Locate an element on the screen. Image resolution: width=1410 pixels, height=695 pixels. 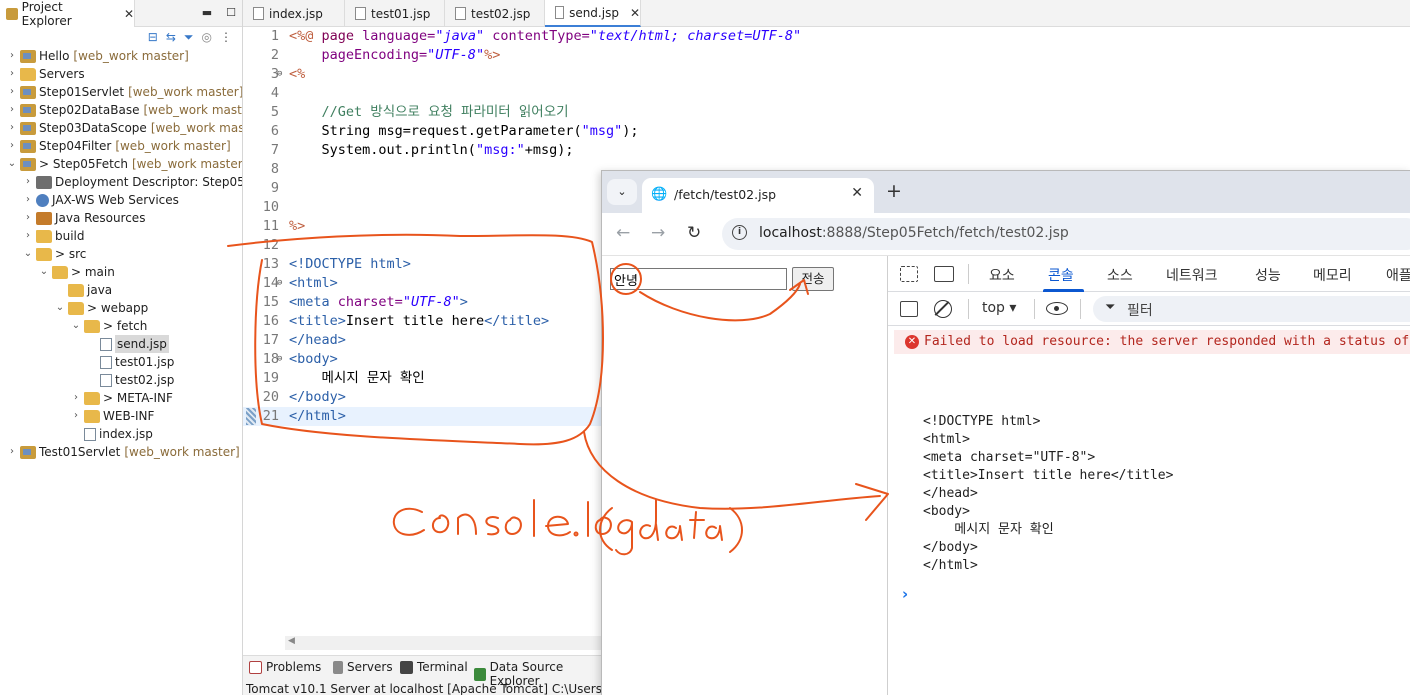
tree-item: ⌄ > src is located at coordinates (54, 254).